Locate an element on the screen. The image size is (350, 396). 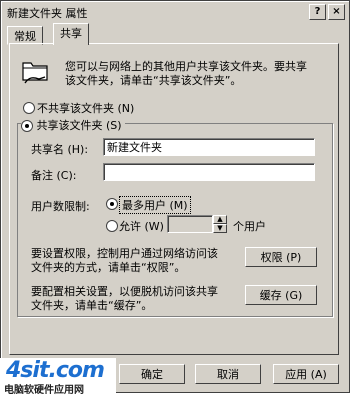
permissions-text-line2: 文件夹的方式，请单击“权限”。 is located at coordinates (108, 267).